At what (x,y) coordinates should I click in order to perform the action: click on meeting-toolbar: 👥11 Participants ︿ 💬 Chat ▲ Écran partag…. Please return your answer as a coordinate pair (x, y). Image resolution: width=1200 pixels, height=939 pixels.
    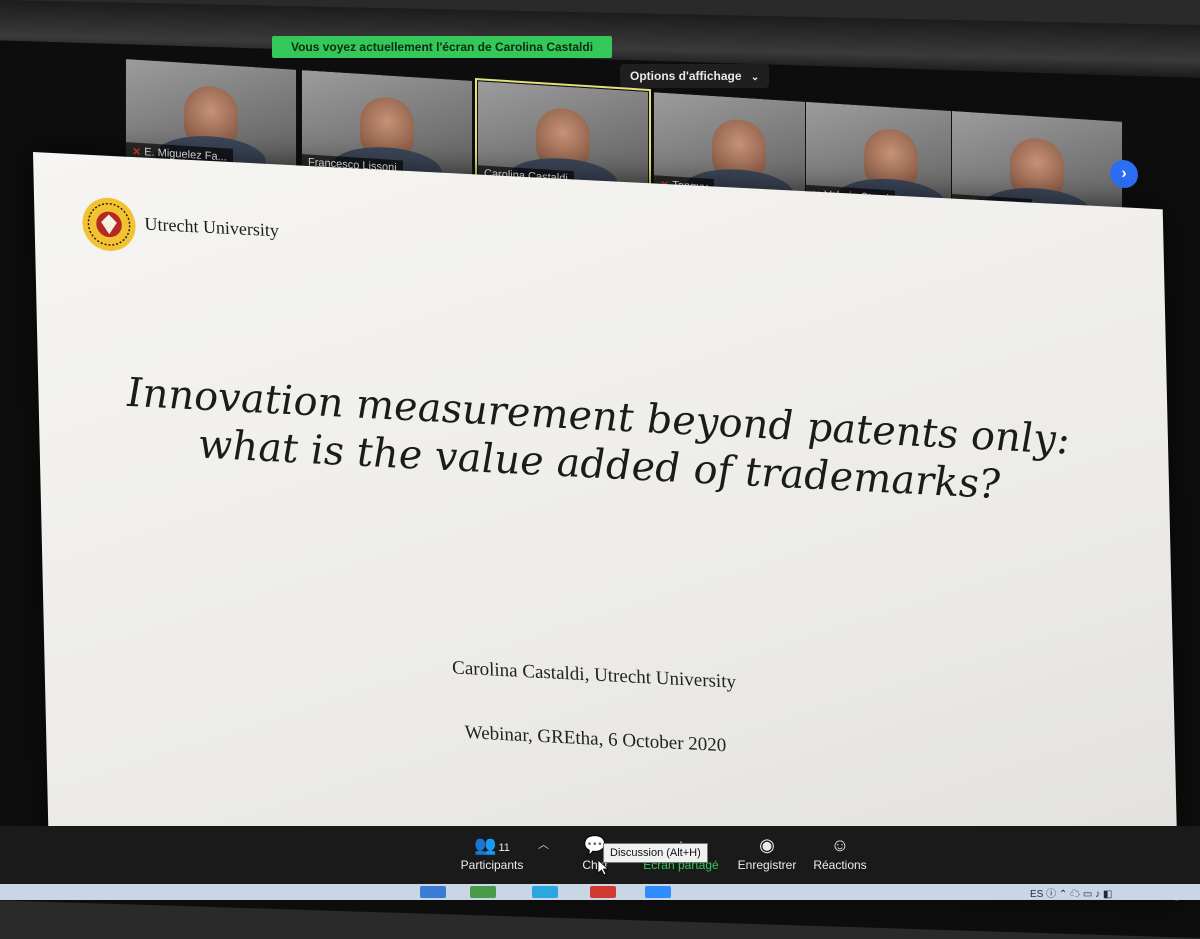
    Looking at the image, I should click on (600, 857).